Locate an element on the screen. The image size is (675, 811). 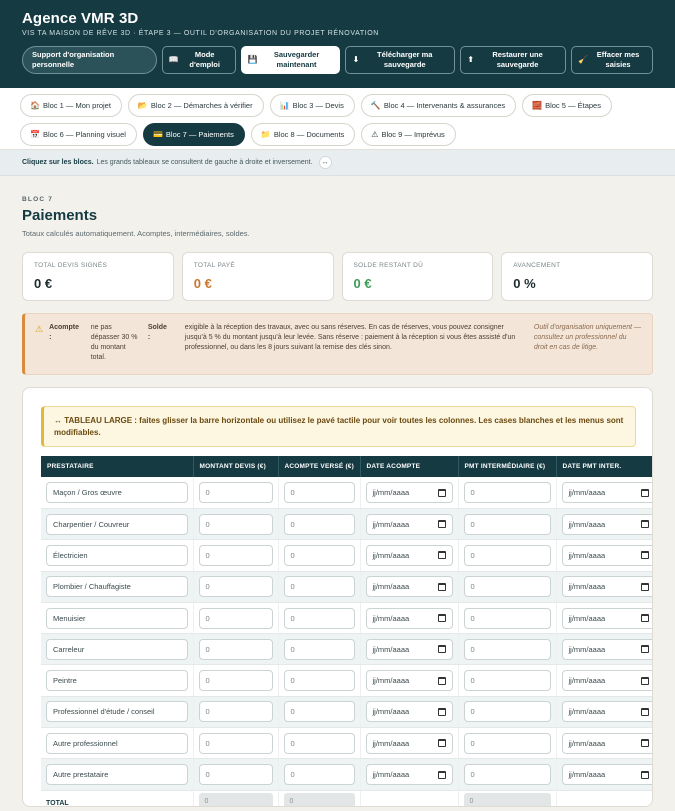
tab-bloc-1: 🏠 Bloc 1 — Mon projet is located at coordinates (71, 105).